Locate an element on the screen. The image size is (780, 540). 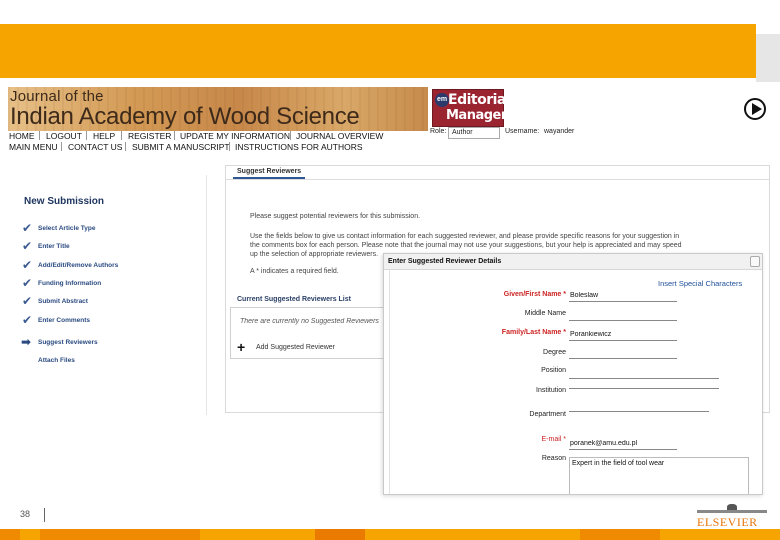
current-step-arrow-icon: ➡ is located at coordinates (26, 342).